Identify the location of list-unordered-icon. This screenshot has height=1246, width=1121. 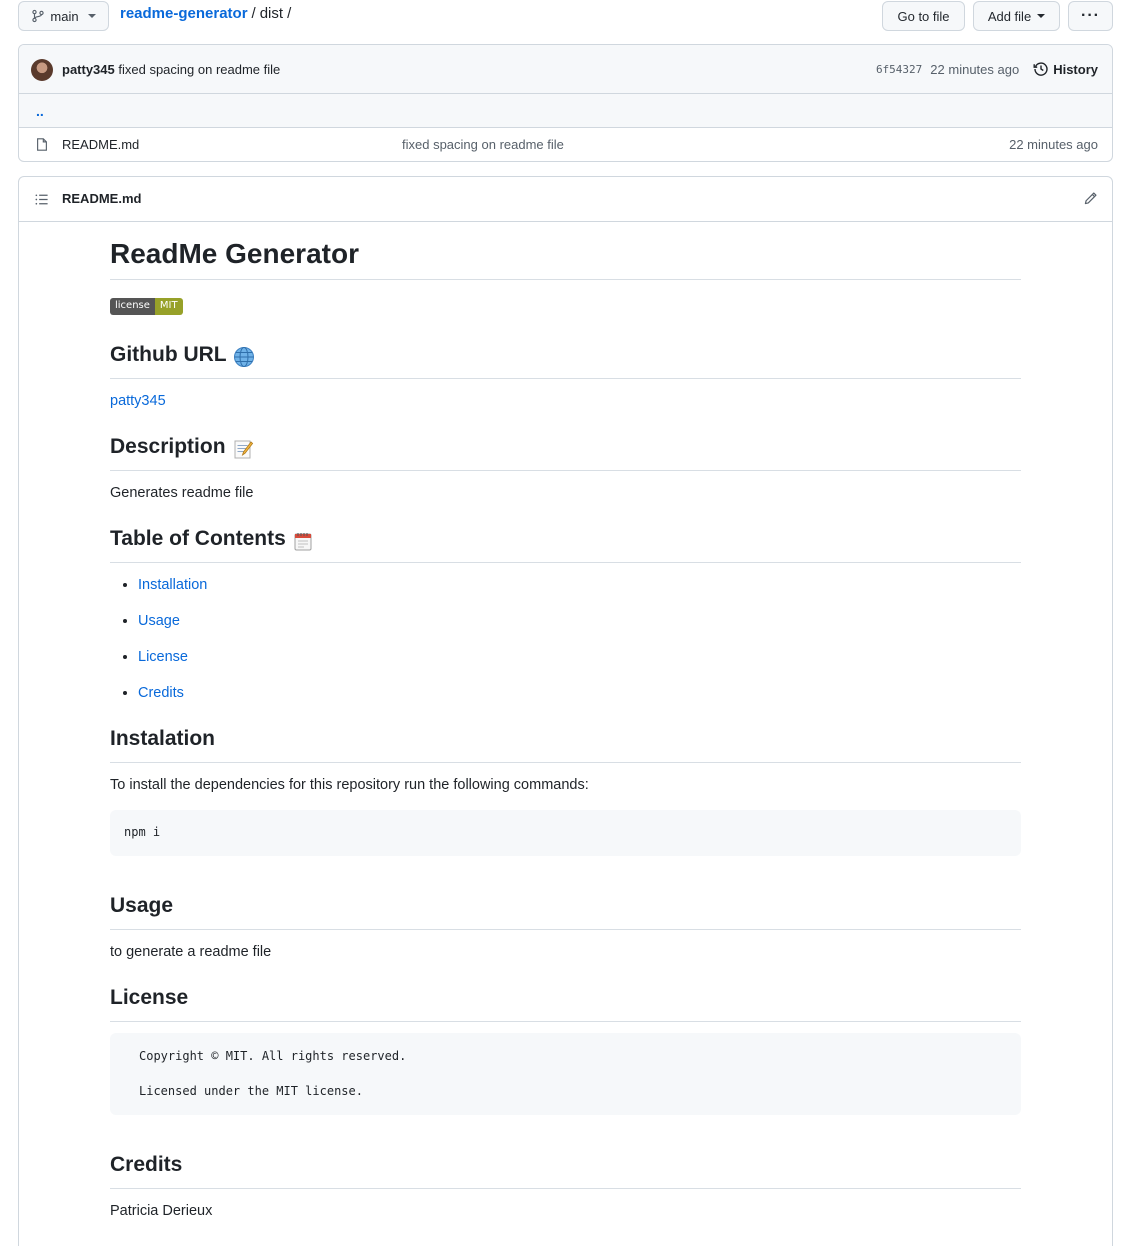
(41, 199).